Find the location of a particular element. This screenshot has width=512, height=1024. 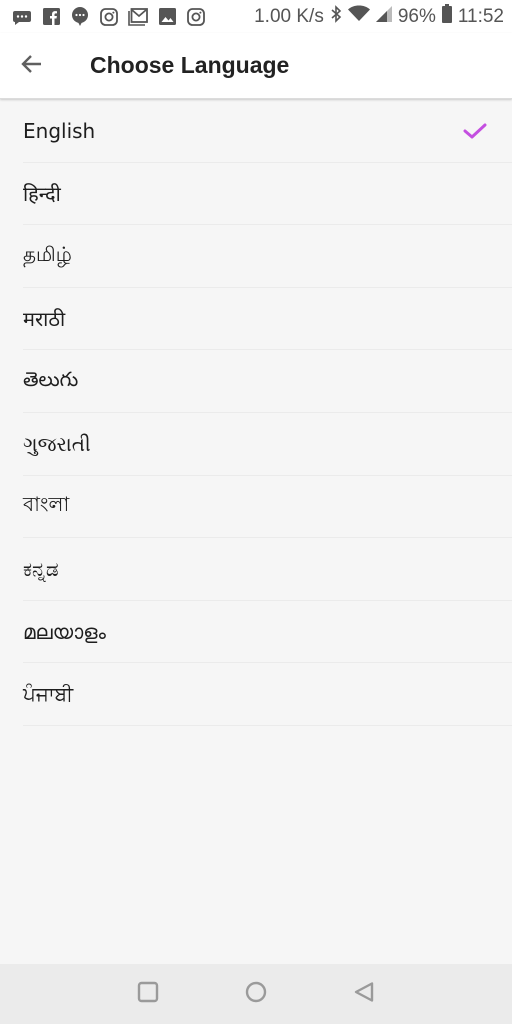

cell-signal-icon is located at coordinates (383, 16).